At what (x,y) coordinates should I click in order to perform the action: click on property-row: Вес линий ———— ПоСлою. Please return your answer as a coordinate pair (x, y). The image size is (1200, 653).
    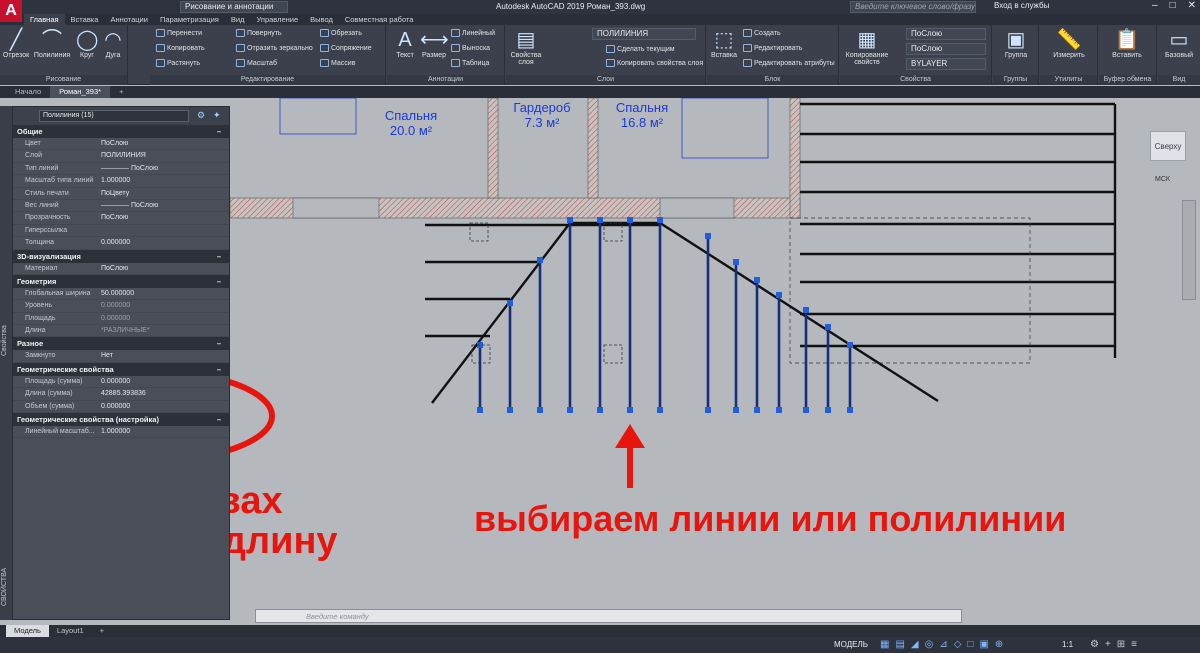
    Looking at the image, I should click on (121, 206).